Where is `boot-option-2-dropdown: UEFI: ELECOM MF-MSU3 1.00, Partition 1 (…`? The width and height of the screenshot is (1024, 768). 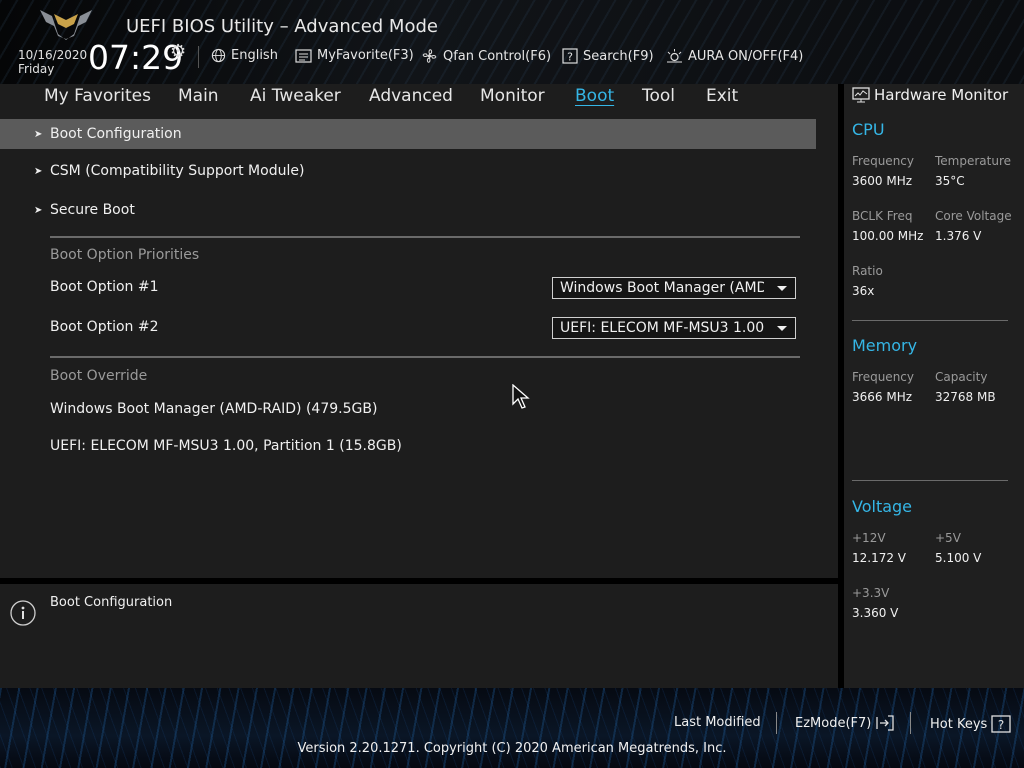 boot-option-2-dropdown: UEFI: ELECOM MF-MSU3 1.00, Partition 1 (… is located at coordinates (674, 328).